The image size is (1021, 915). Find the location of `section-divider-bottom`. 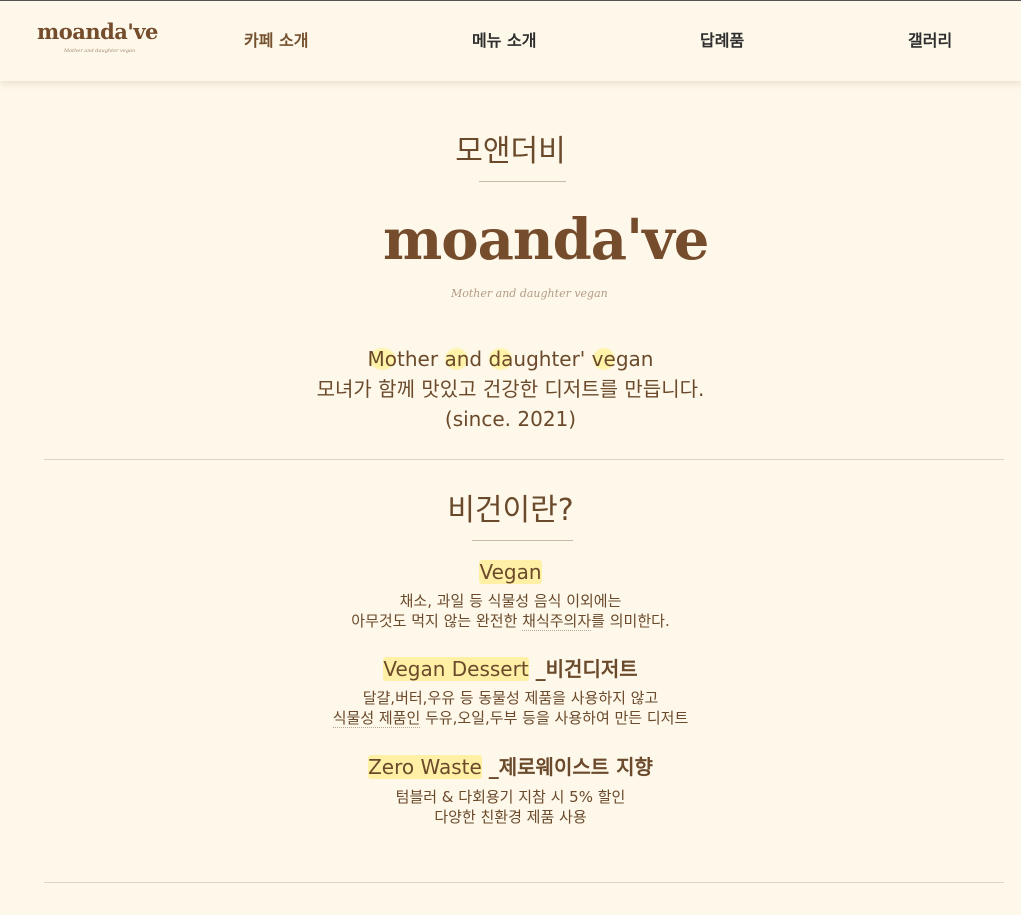

section-divider-bottom is located at coordinates (524, 882).